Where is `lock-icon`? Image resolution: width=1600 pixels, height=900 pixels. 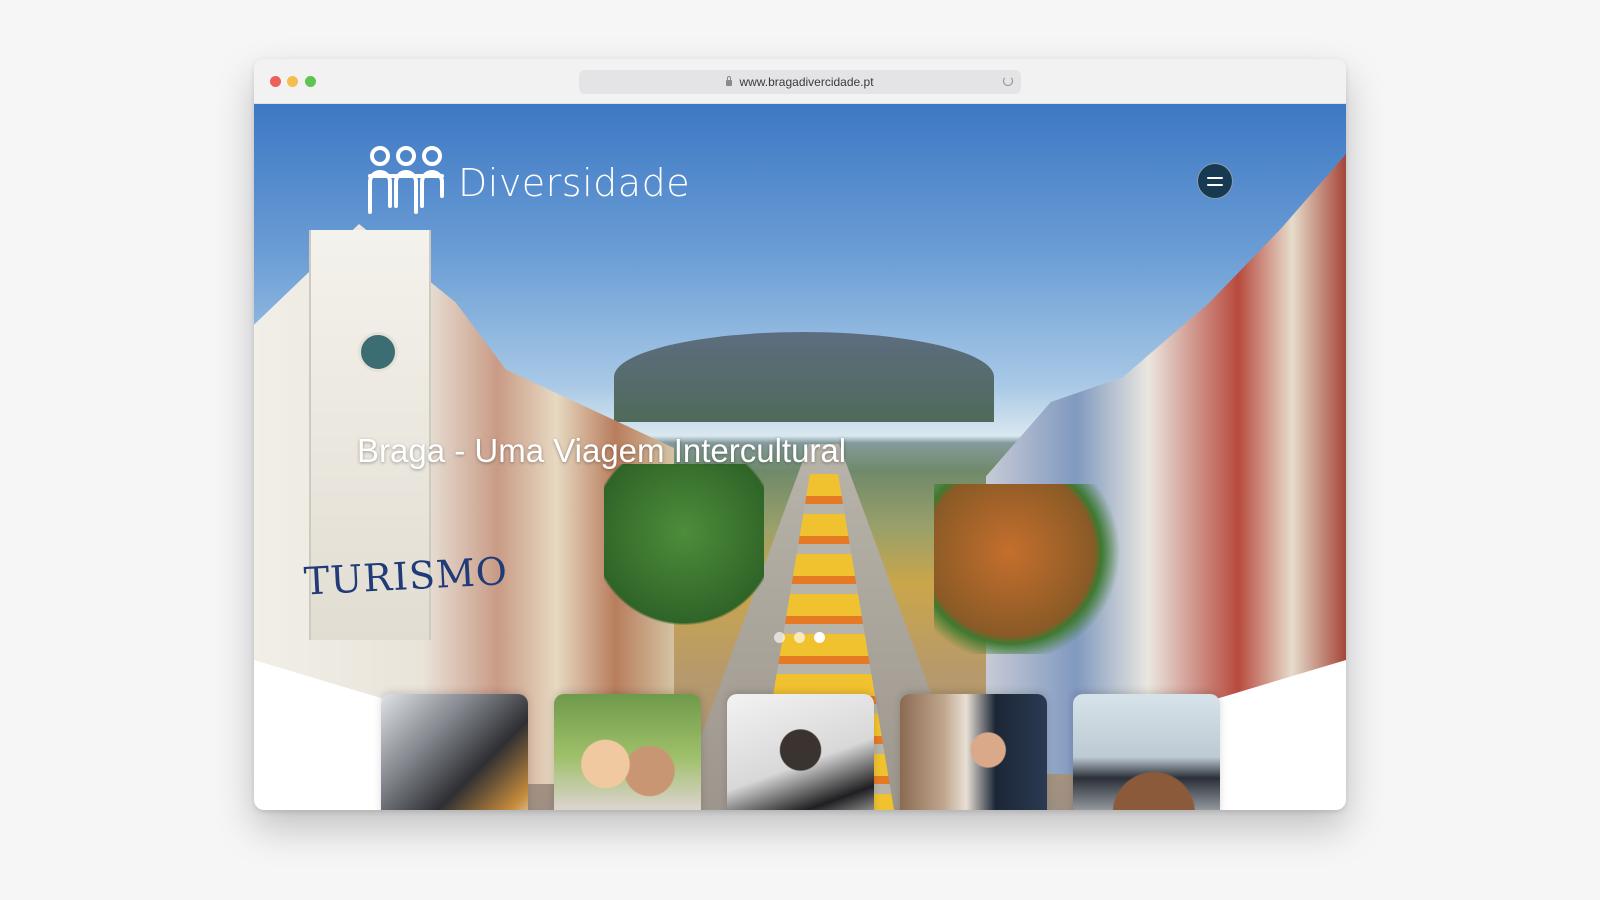
lock-icon is located at coordinates (729, 81).